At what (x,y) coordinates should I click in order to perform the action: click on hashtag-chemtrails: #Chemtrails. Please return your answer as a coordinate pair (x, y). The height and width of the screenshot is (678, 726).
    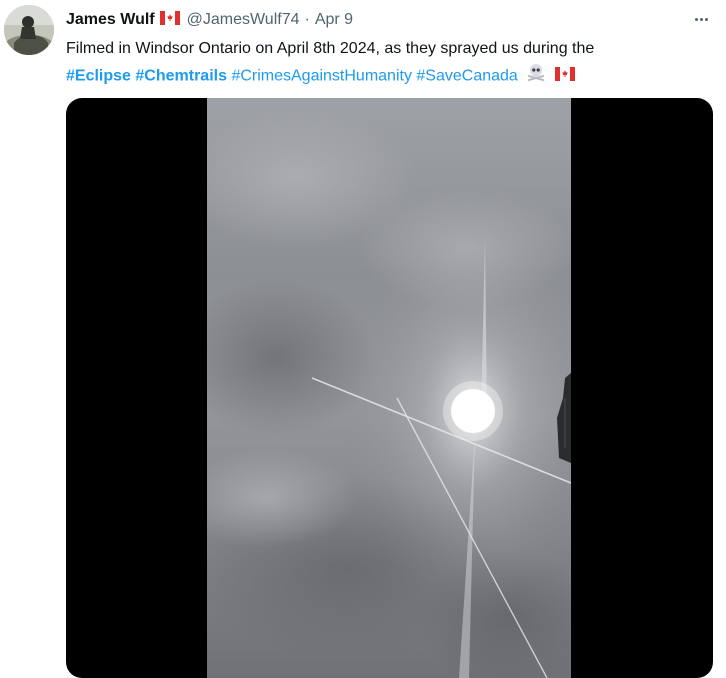
    Looking at the image, I should click on (181, 76).